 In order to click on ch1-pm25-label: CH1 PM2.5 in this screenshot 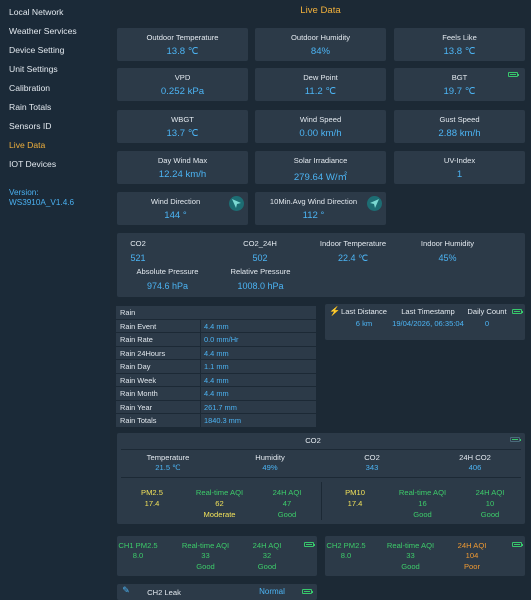, I will do `click(138, 545)`.